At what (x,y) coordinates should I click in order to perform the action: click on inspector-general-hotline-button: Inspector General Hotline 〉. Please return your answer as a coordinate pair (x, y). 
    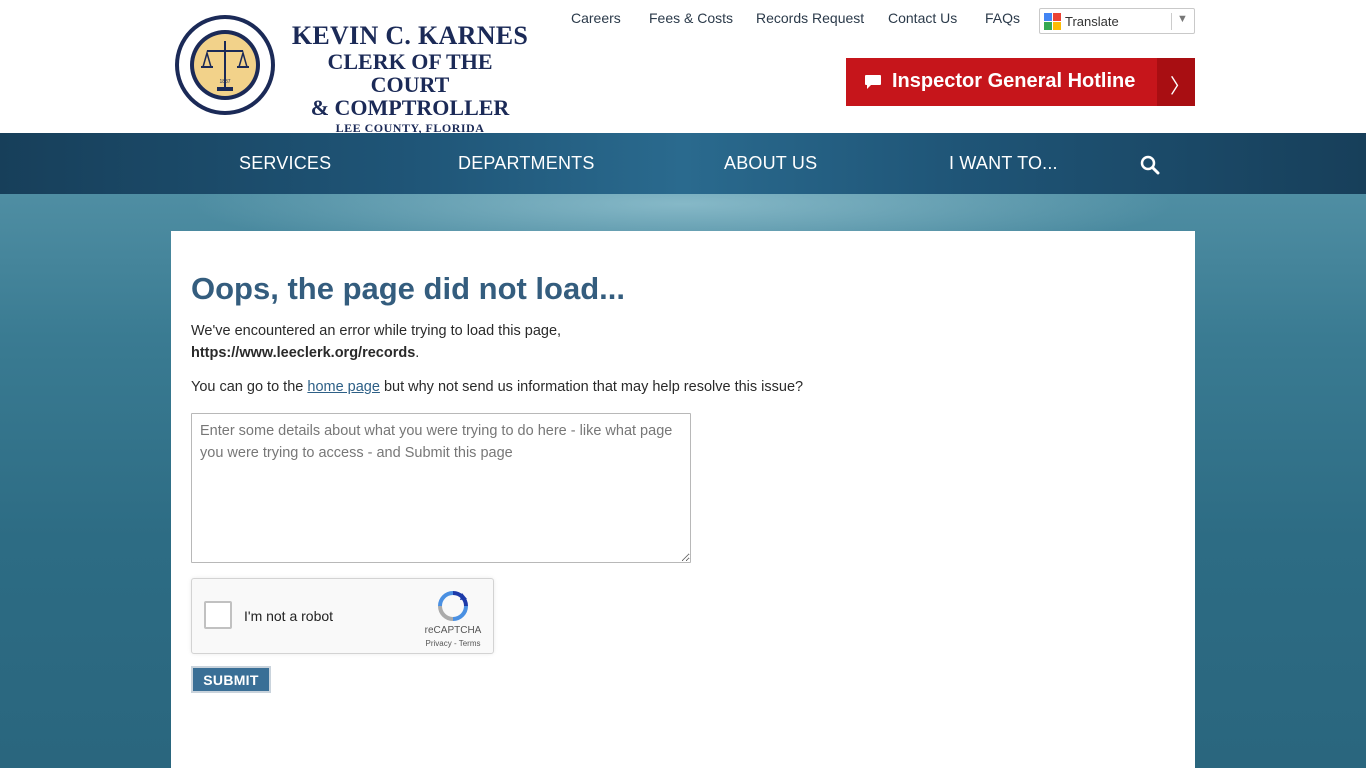
    Looking at the image, I should click on (1020, 82).